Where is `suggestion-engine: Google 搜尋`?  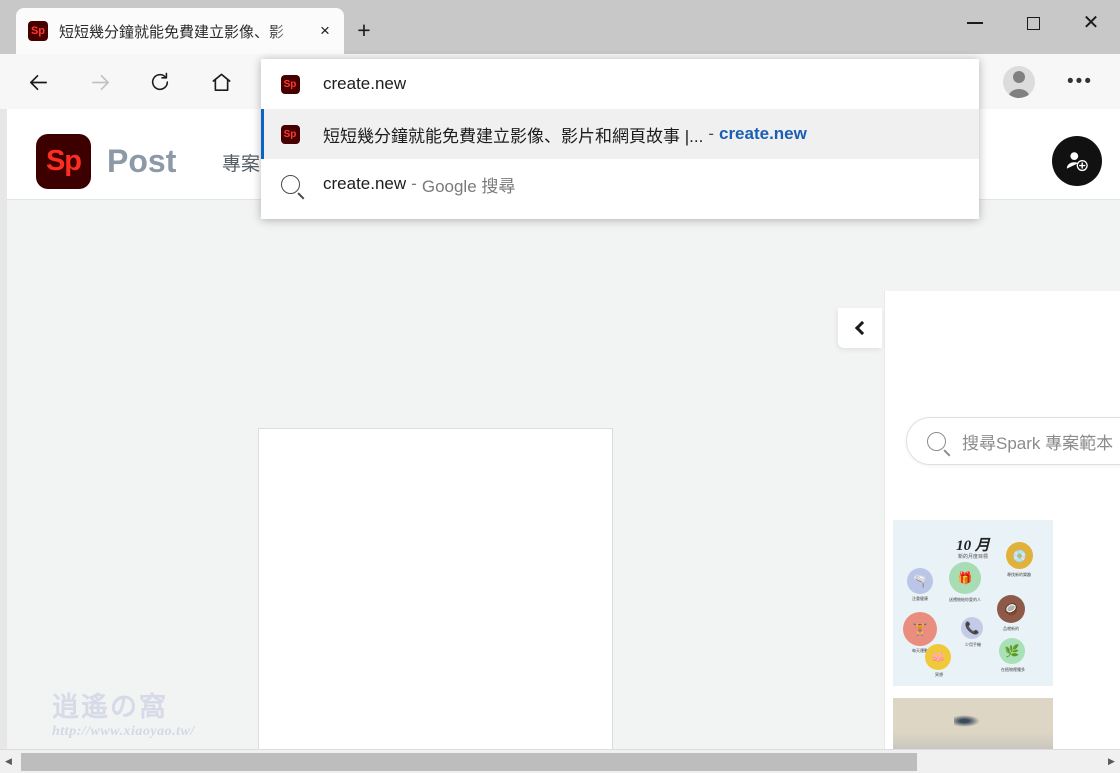 suggestion-engine: Google 搜尋 is located at coordinates (468, 186).